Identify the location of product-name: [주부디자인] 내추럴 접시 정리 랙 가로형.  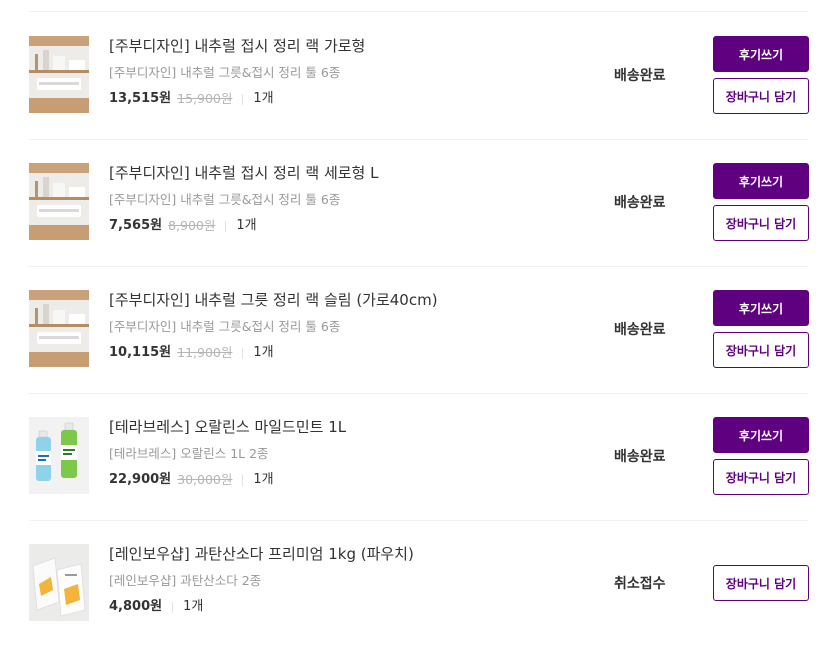
(344, 46).